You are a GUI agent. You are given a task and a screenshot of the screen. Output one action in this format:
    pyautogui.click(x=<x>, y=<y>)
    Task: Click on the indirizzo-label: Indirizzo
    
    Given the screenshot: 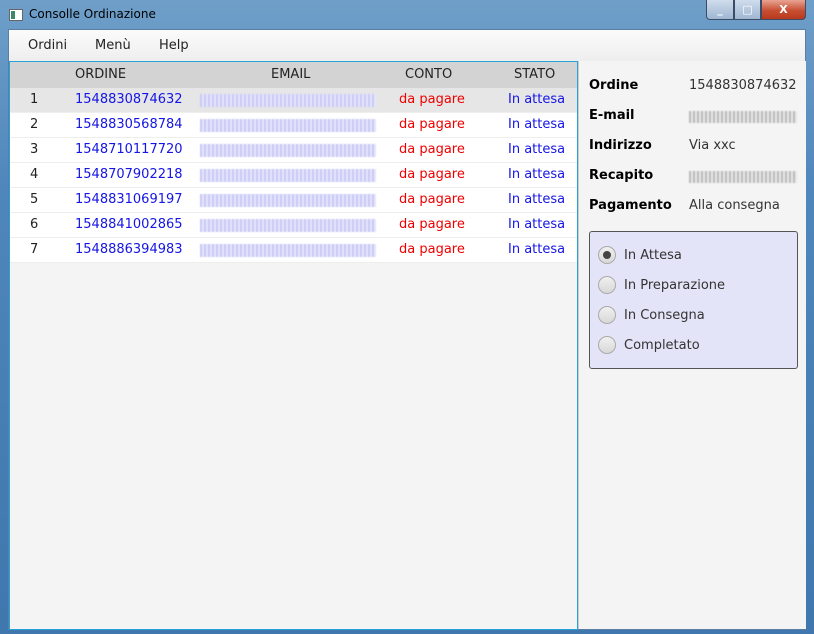 What is the action you would take?
    pyautogui.click(x=620, y=145)
    